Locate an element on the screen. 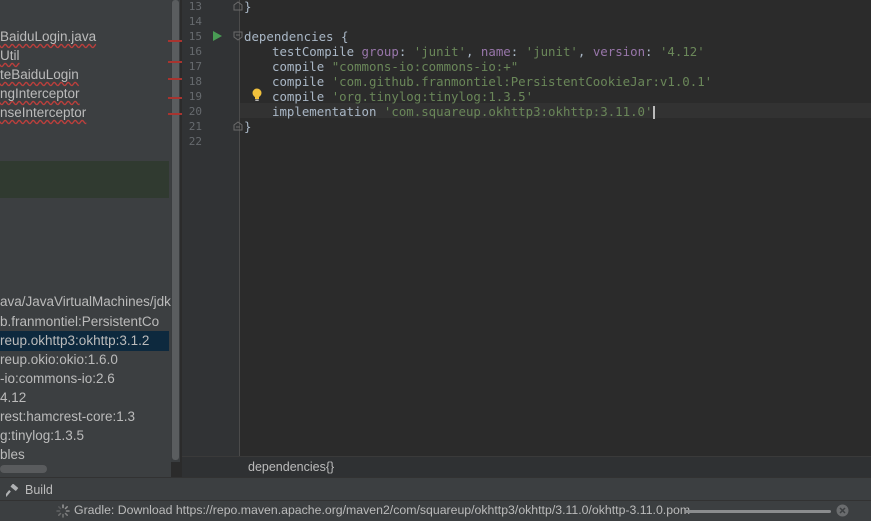  tree-item-baidulogin: BaiduLogin.java is located at coordinates (48, 36).